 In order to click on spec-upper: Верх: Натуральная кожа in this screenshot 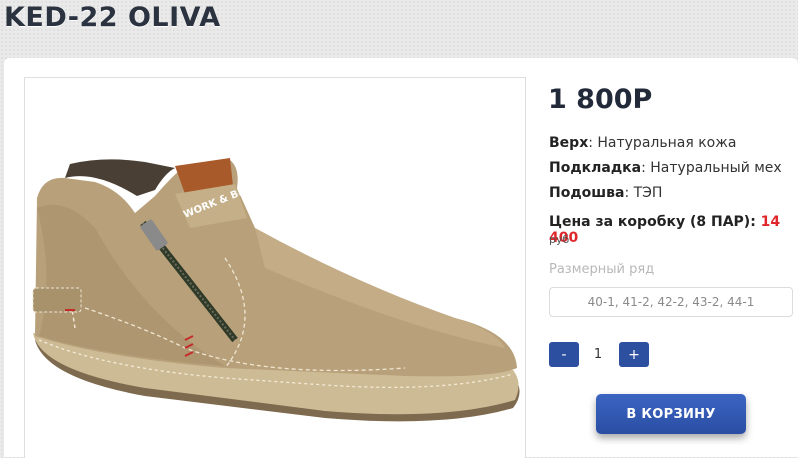, I will do `click(642, 143)`.